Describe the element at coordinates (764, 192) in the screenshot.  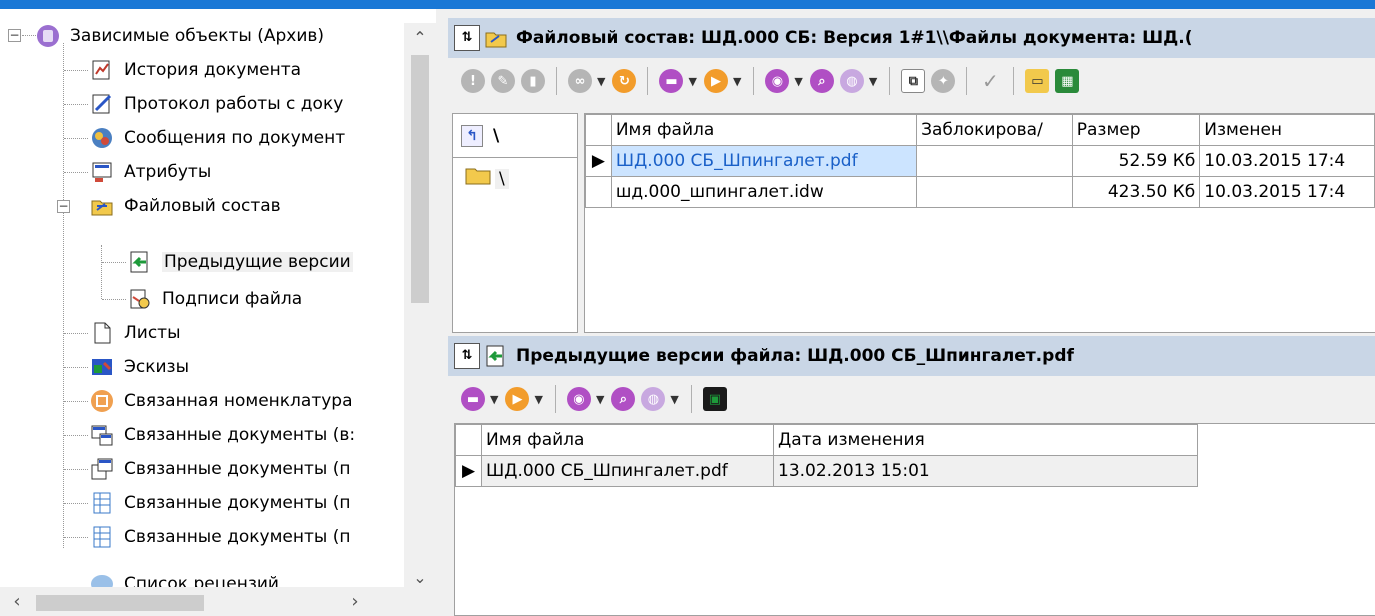
I see `cell-filename: шд.000_шпингалет.idw` at that location.